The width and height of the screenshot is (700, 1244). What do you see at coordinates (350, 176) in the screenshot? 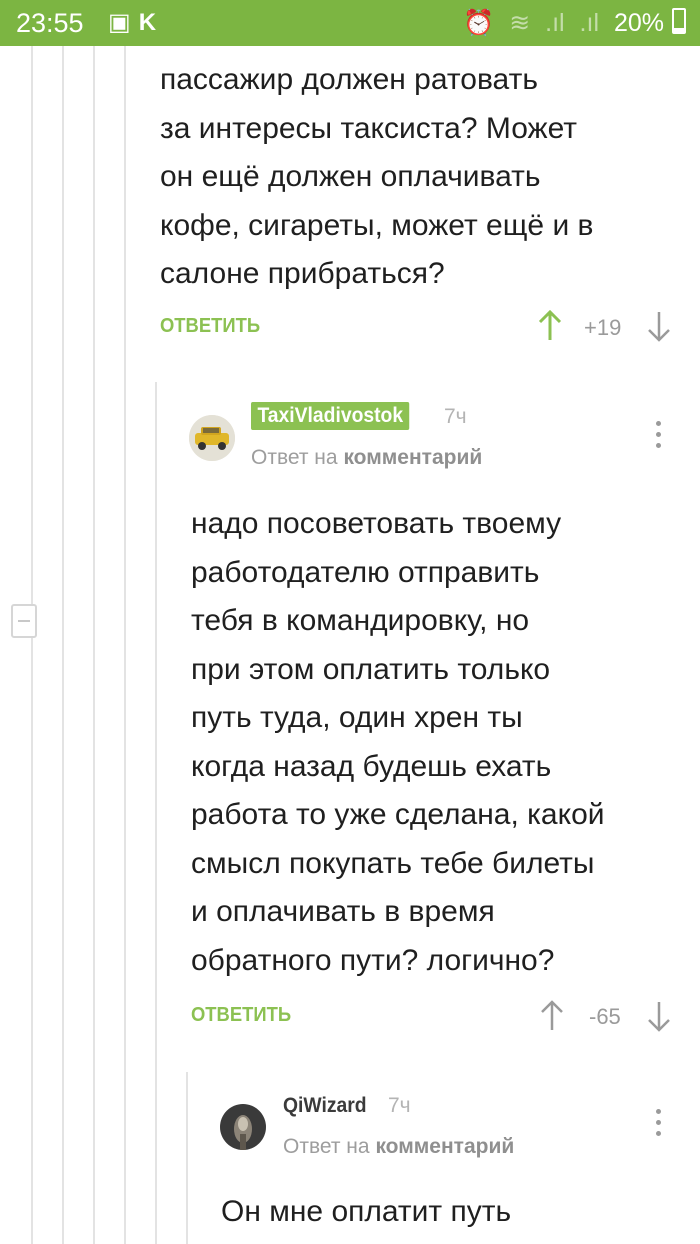
I see `comment-text-line: он ещё должен оплачивать` at bounding box center [350, 176].